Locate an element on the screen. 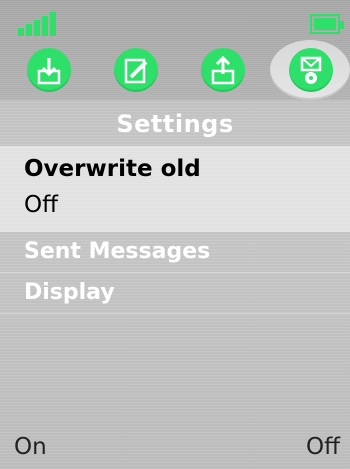 This screenshot has width=350, height=469. tab-outbox is located at coordinates (223, 70).